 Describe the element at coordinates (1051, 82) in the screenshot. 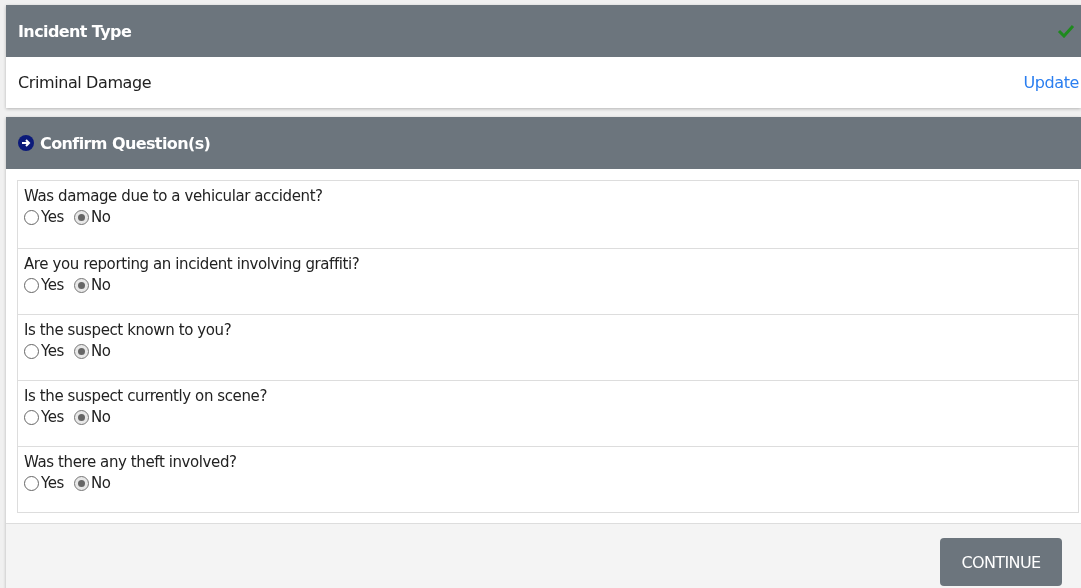

I see `update-link: Update` at that location.